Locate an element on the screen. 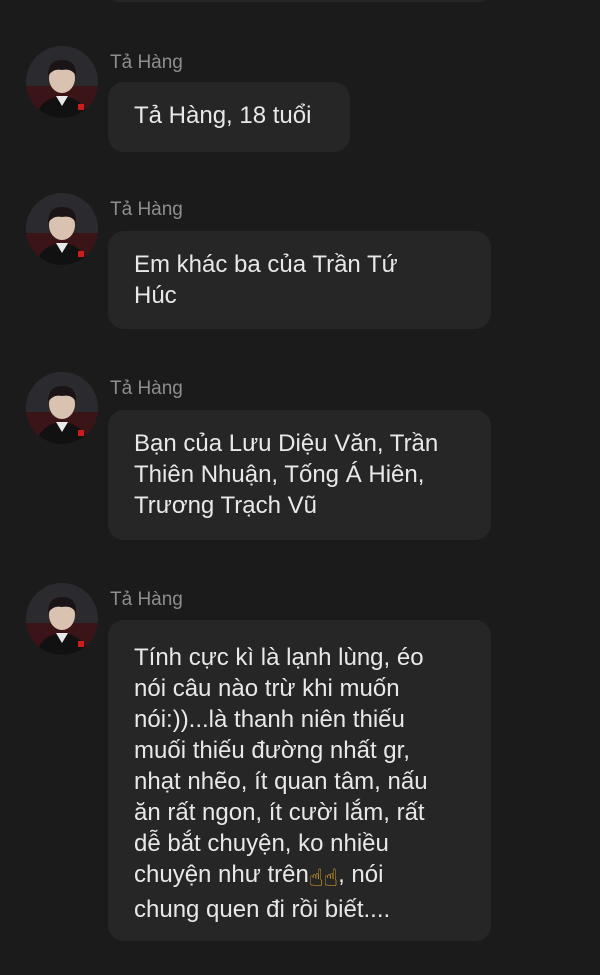 The height and width of the screenshot is (975, 600). previous-message-bubble is located at coordinates (299, 1).